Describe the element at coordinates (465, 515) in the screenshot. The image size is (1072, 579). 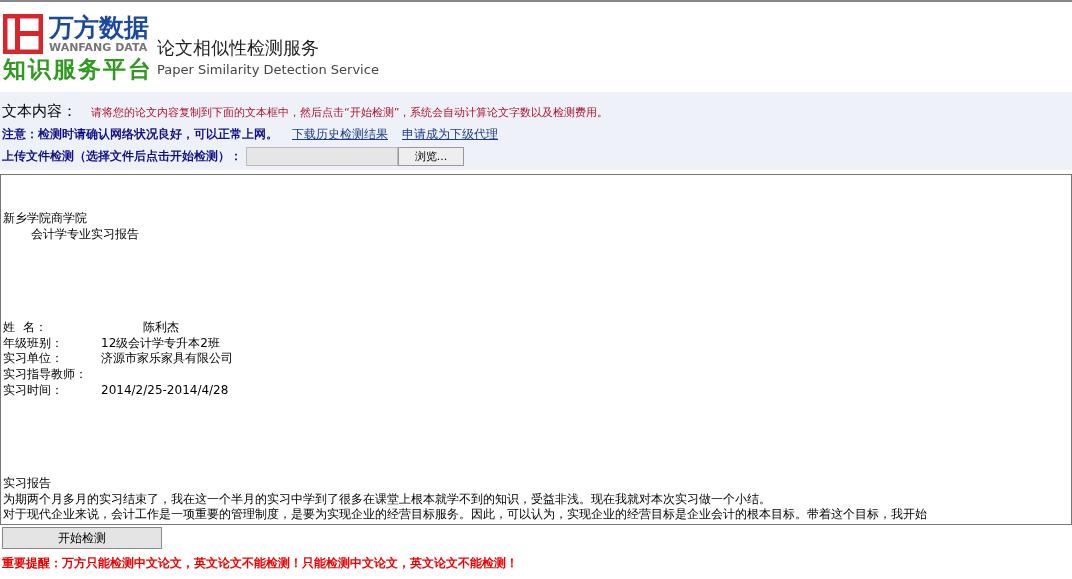
I see `paragraph: 对于现代企业来说，会计工作是一项重要的管理制度，是要为实现企业的经营目标服务。因此，可以认为，实现企业的经营目标是企业会计的根本目标。带着这个目标，我开始` at that location.